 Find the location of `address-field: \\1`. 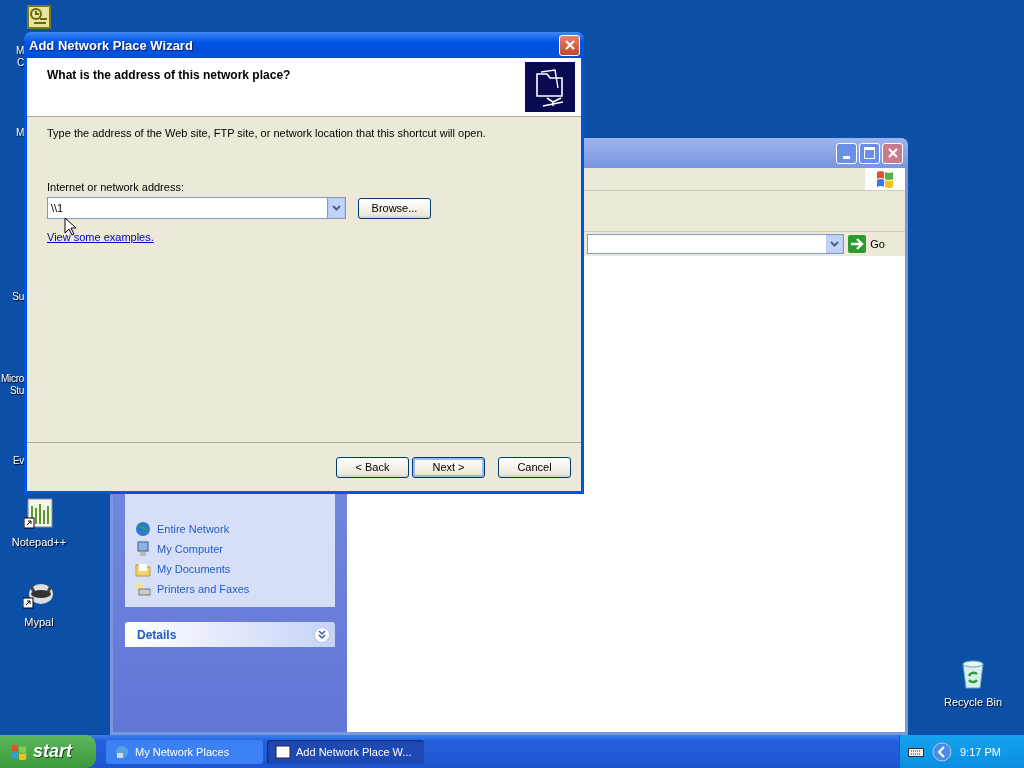

address-field: \\1 is located at coordinates (187, 208).